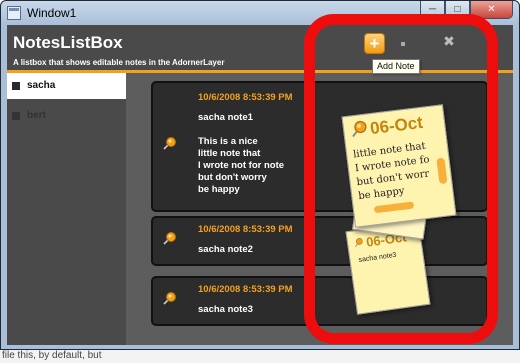  Describe the element at coordinates (225, 250) in the screenshot. I see `note-body: sacha note2` at that location.